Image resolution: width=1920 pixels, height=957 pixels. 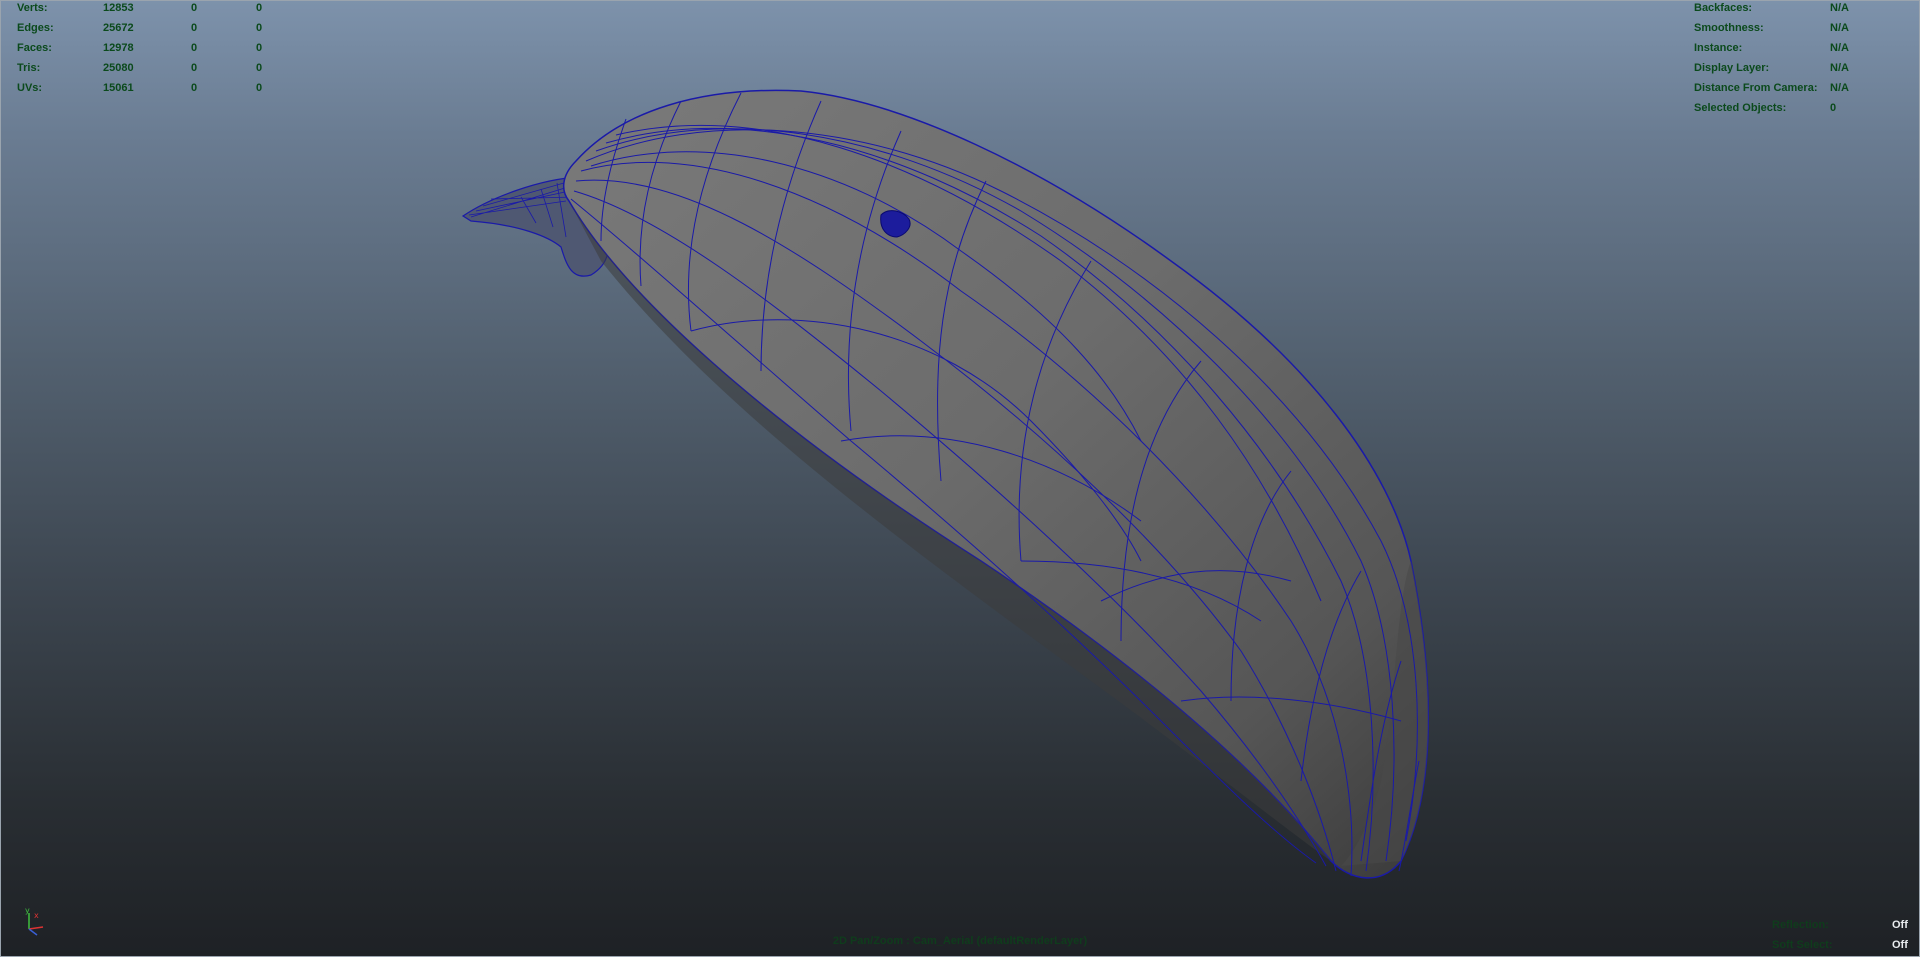 What do you see at coordinates (30, 88) in the screenshot?
I see `poly-count-label: UVs:` at bounding box center [30, 88].